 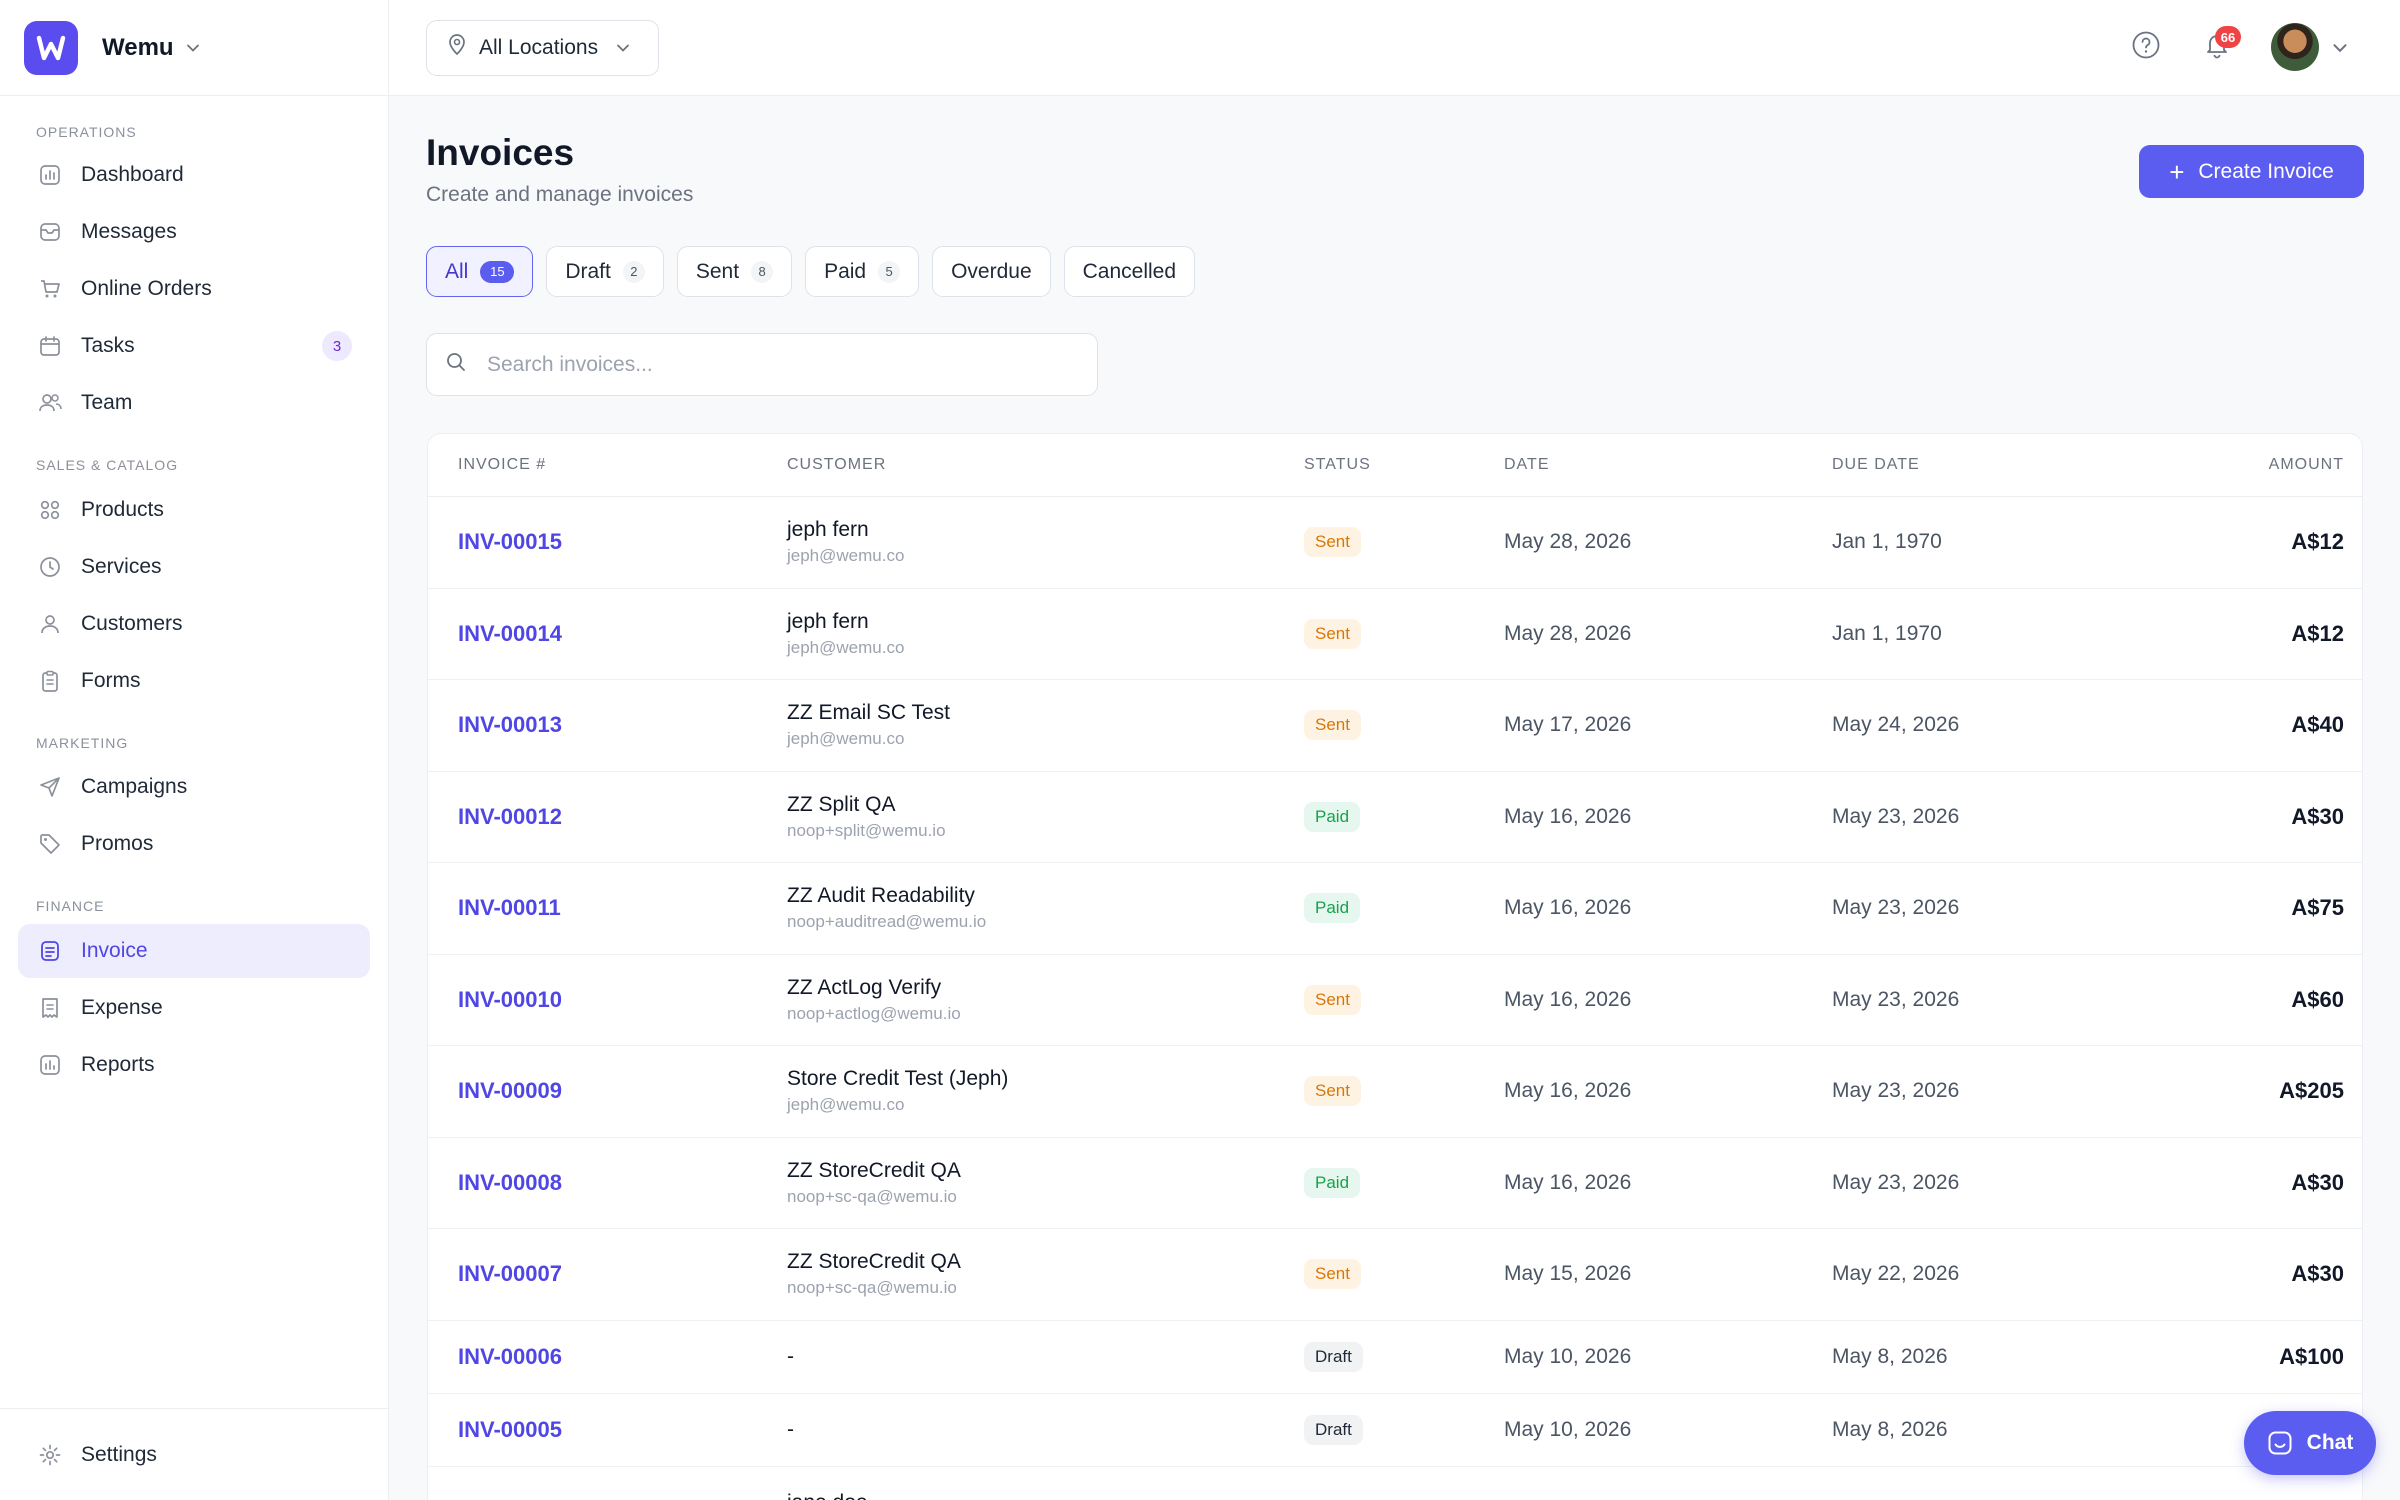 What do you see at coordinates (2295, 47) in the screenshot?
I see `avatar` at bounding box center [2295, 47].